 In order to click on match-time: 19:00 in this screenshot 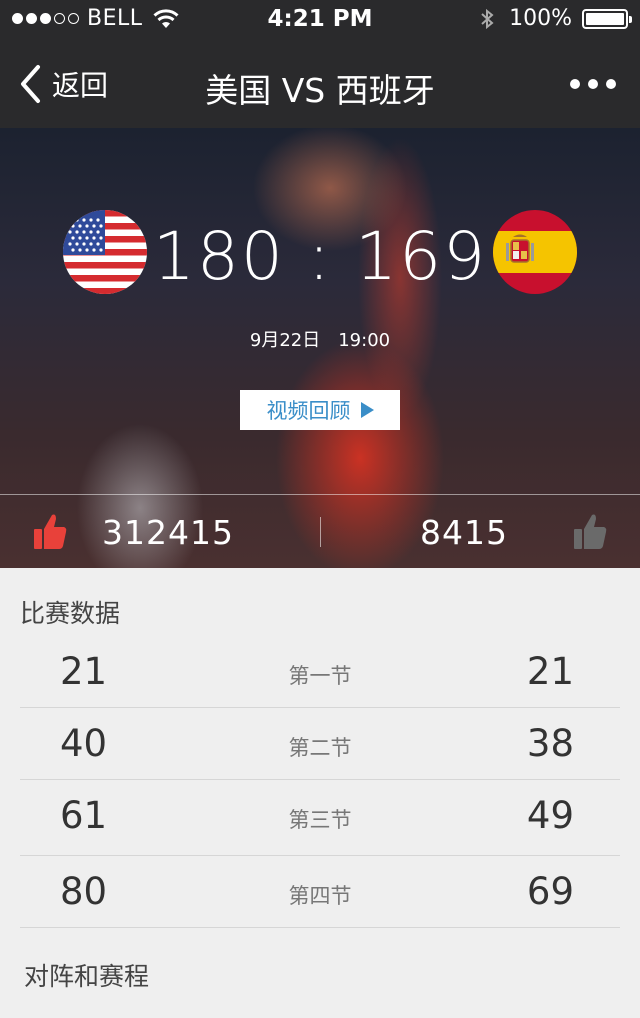, I will do `click(364, 340)`.